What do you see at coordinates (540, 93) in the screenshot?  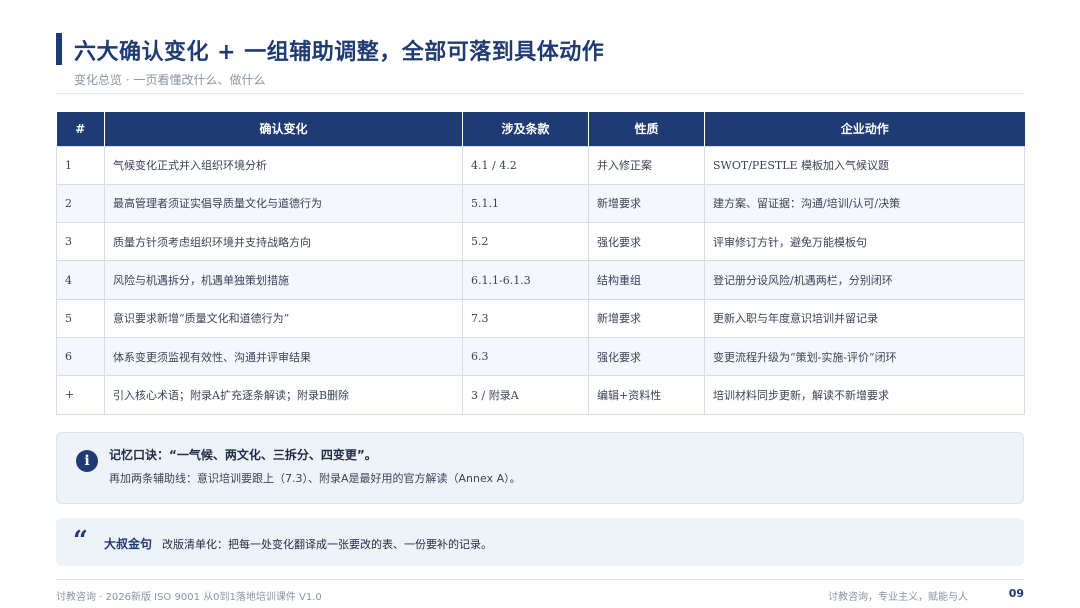 I see `title-divider` at bounding box center [540, 93].